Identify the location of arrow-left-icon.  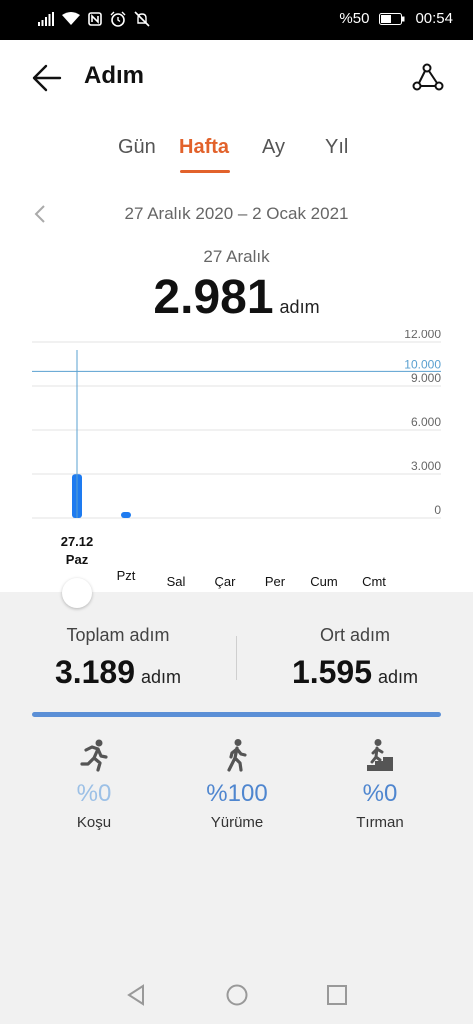
(47, 78).